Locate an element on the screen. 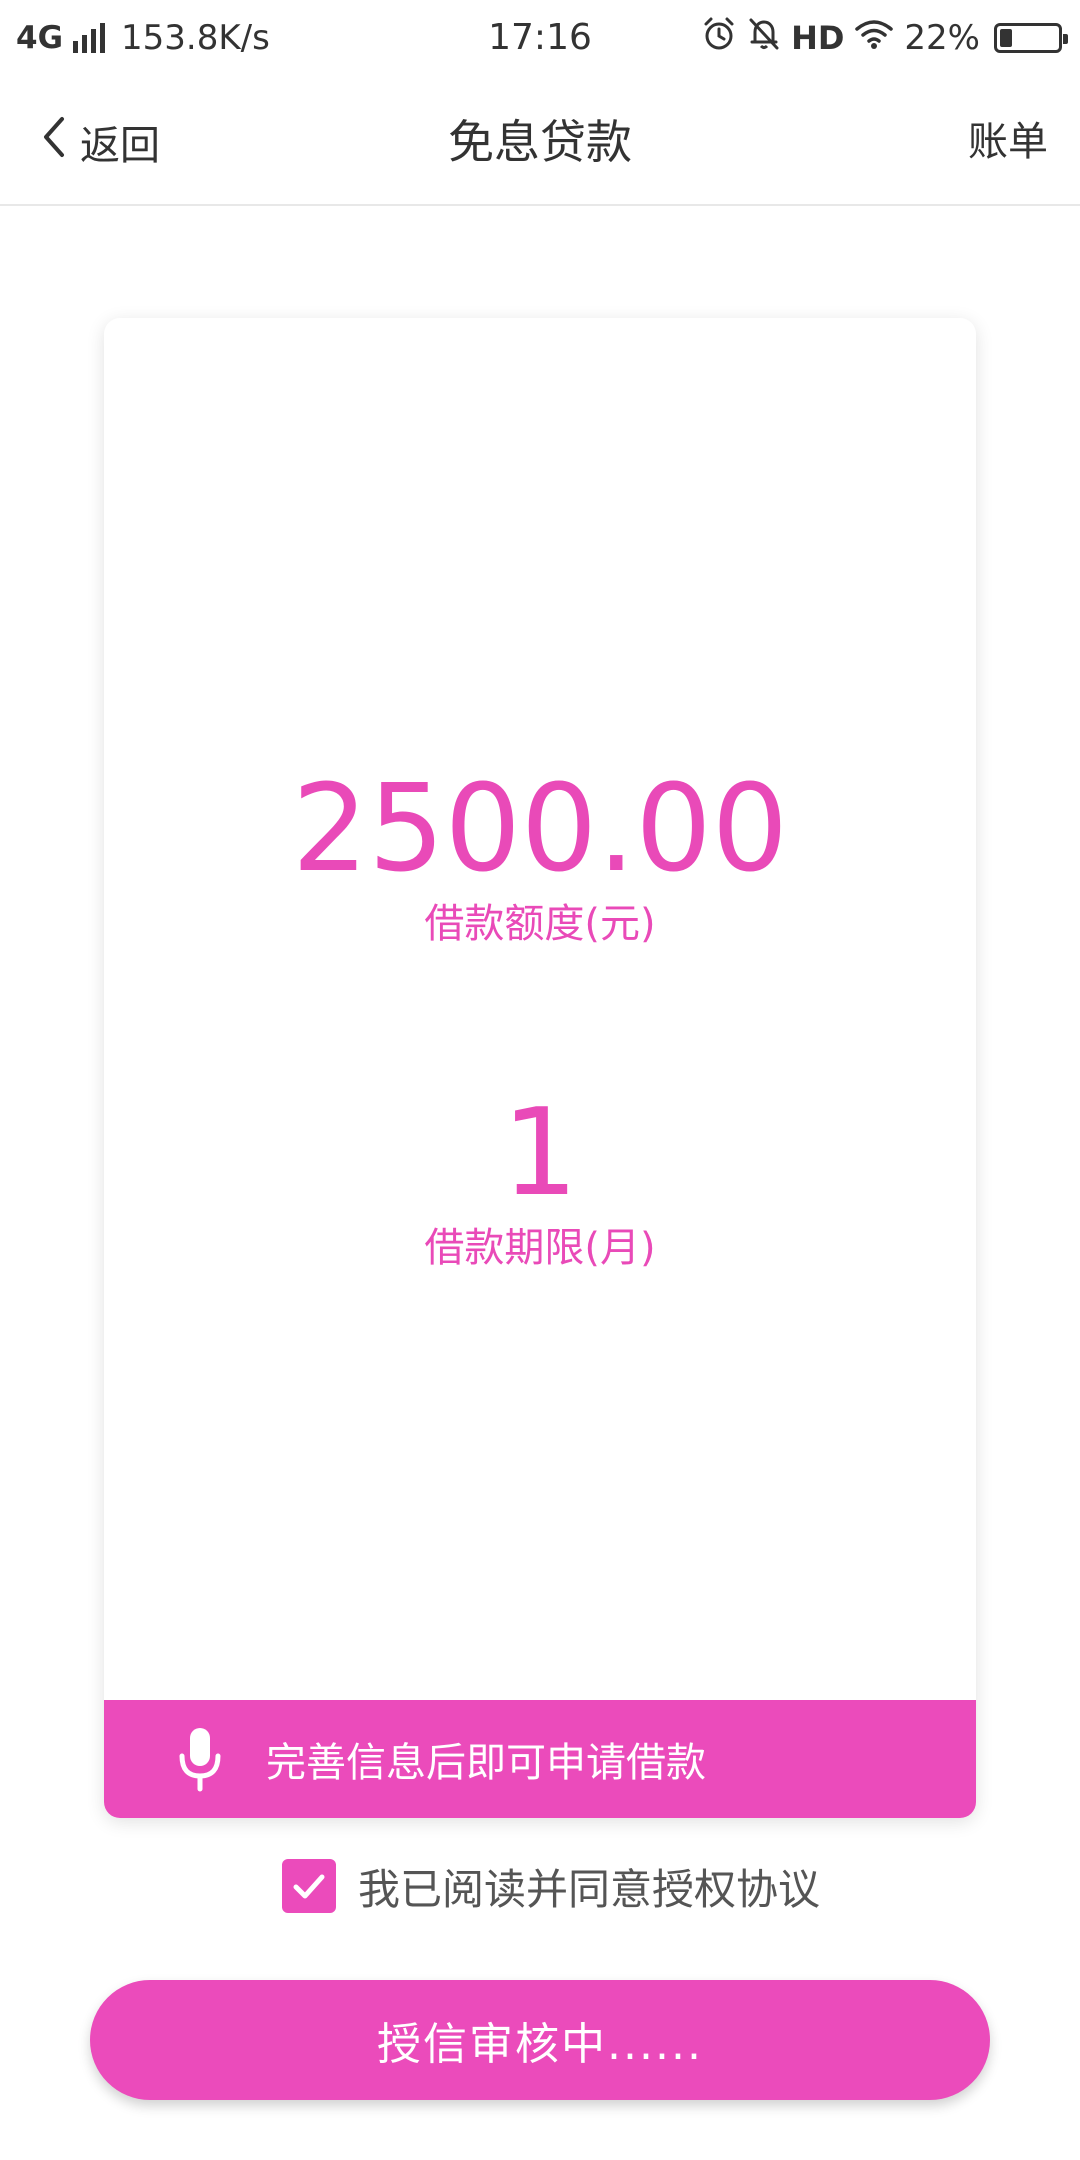 The image size is (1080, 2160). battery-percent: 22% is located at coordinates (942, 38).